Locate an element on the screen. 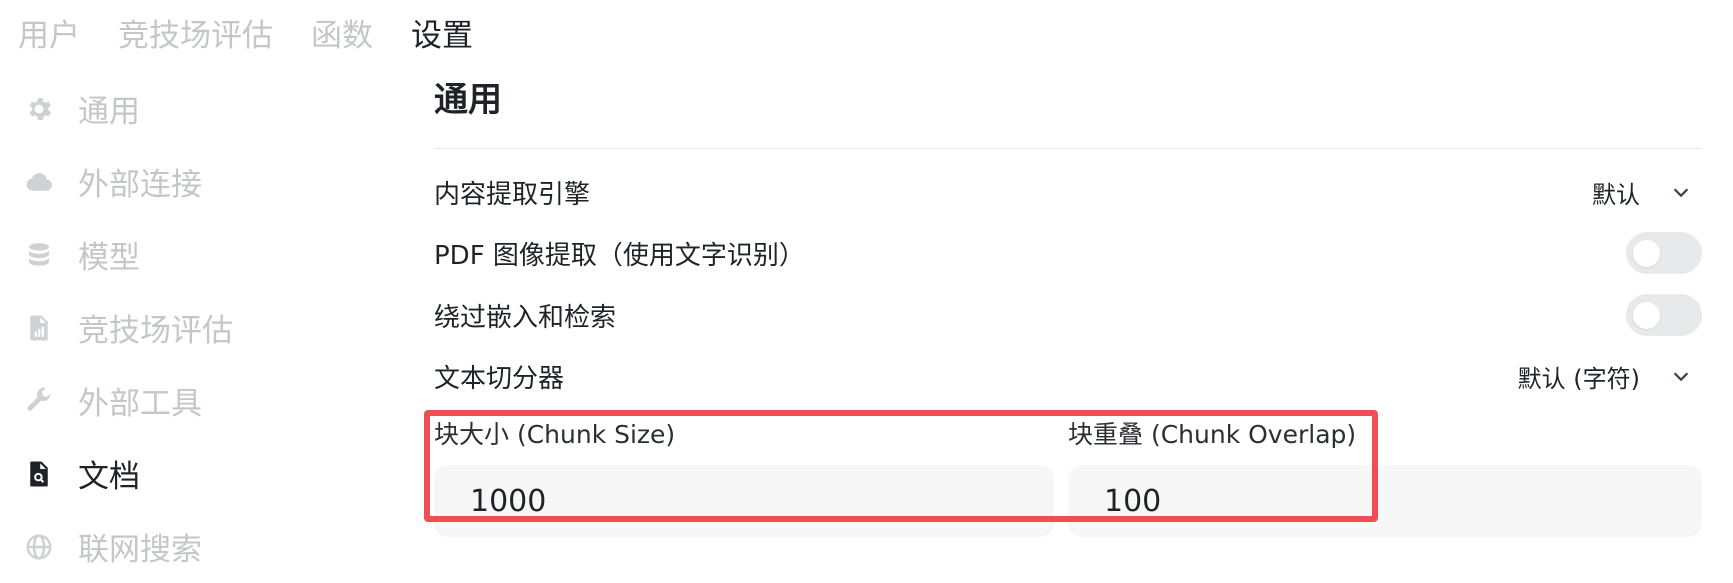  tab-settings: 设置 is located at coordinates (442, 36).